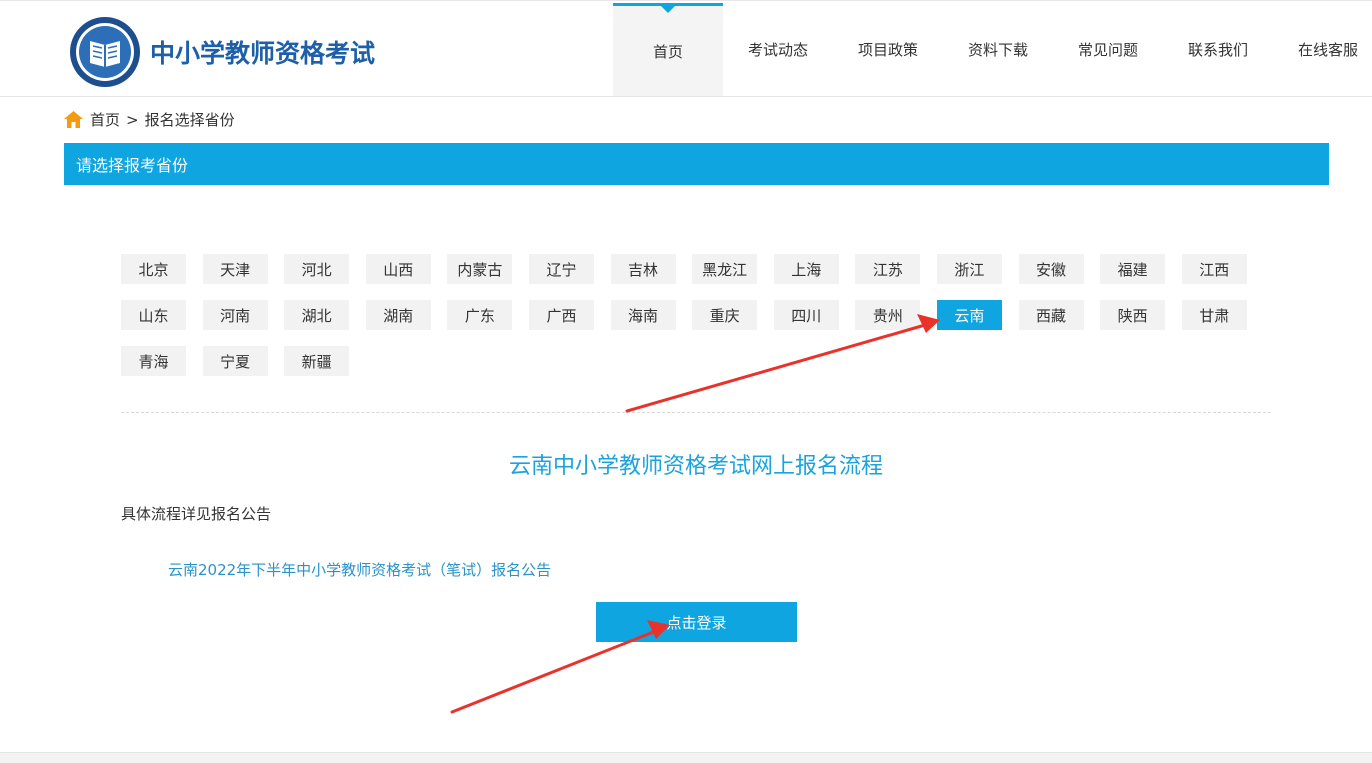 This screenshot has height=763, width=1372. What do you see at coordinates (888, 315) in the screenshot?
I see `province-23: 贵州` at bounding box center [888, 315].